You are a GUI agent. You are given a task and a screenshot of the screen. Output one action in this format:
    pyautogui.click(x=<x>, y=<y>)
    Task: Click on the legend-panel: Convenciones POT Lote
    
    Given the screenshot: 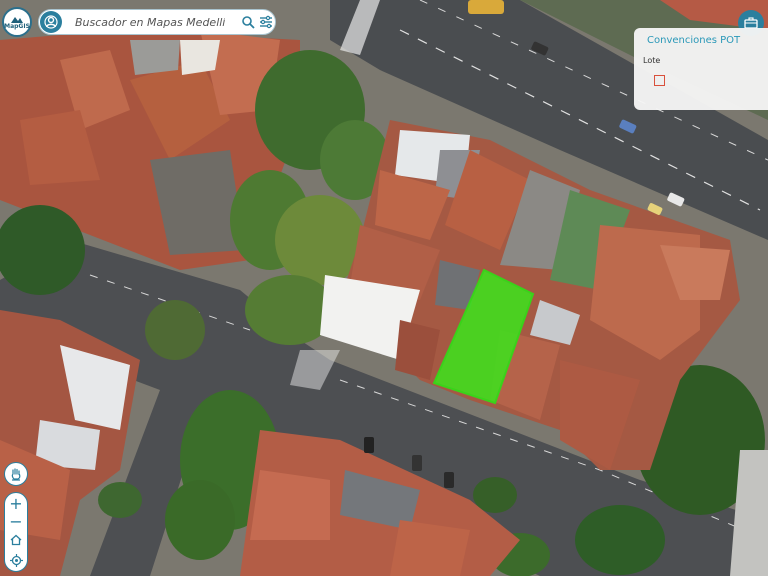 What is the action you would take?
    pyautogui.click(x=701, y=69)
    